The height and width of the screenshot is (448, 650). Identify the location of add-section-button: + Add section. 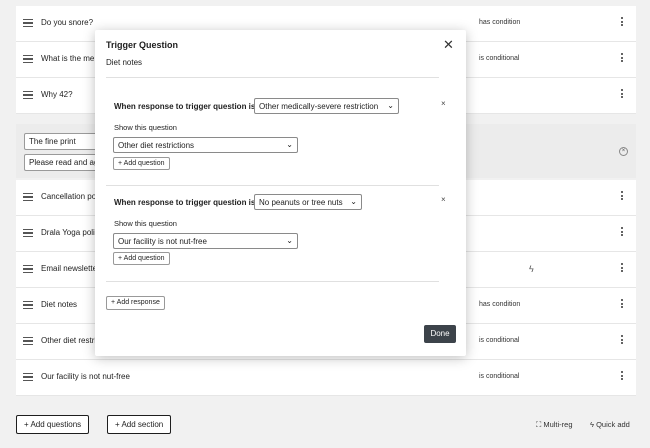
(139, 424).